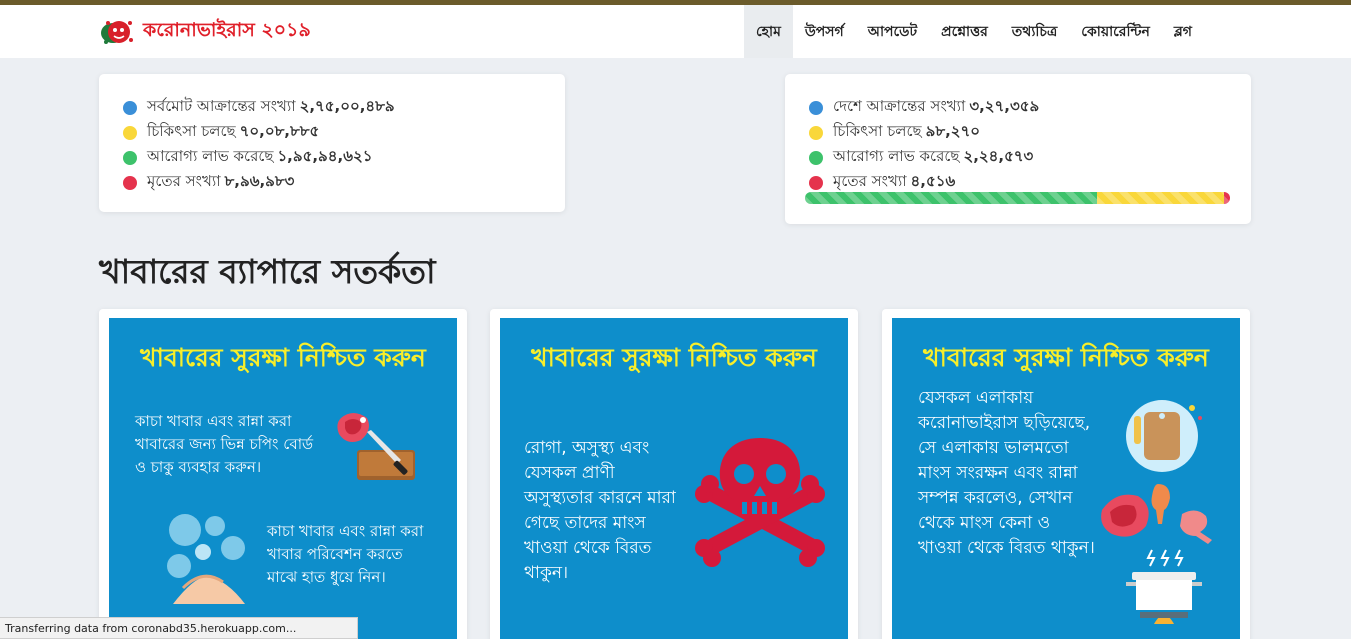 The width and height of the screenshot is (1351, 639). Describe the element at coordinates (117, 32) in the screenshot. I see `coronavirus-logo-icon` at that location.